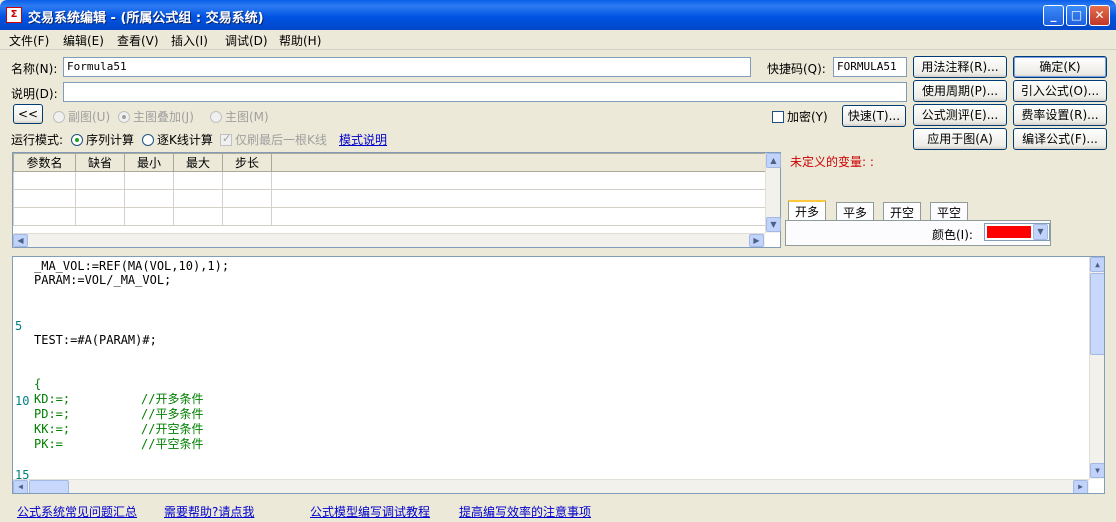 This screenshot has height=522, width=1116. What do you see at coordinates (1096, 368) in the screenshot?
I see `editor-vscrollbar: ▲ ▼` at bounding box center [1096, 368].